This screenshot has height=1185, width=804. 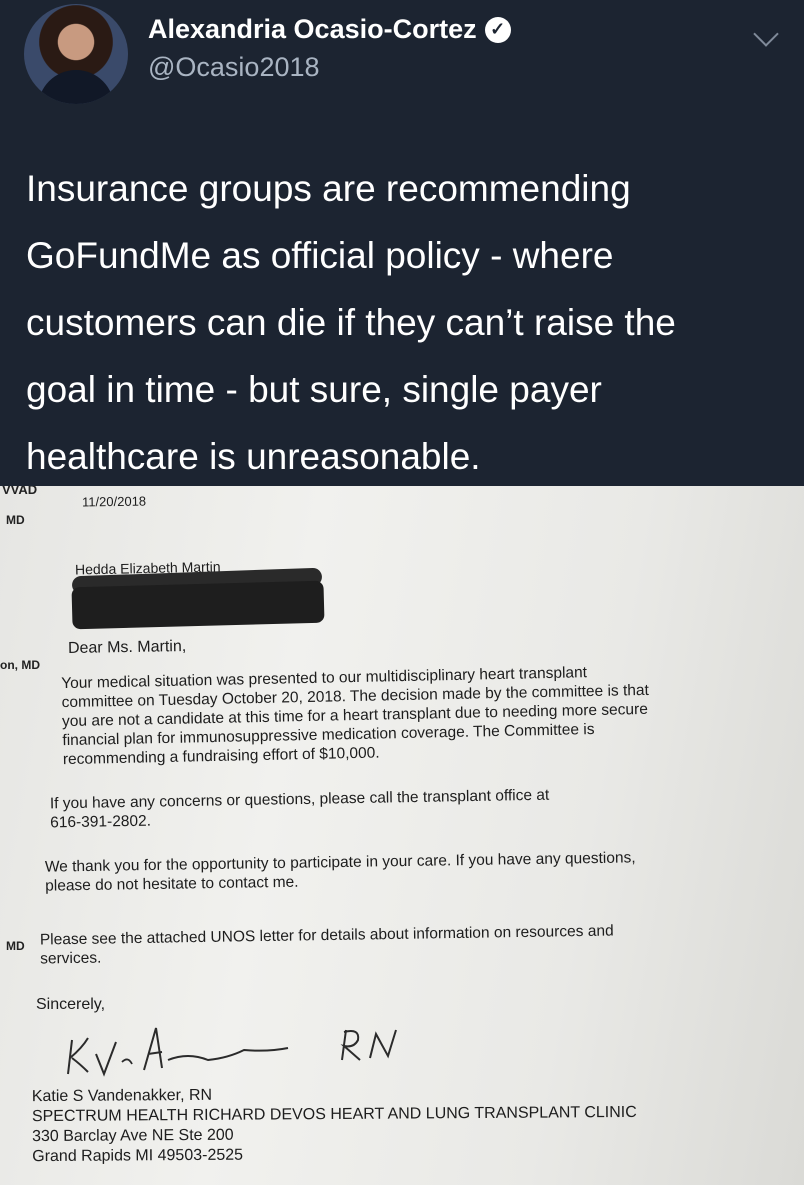 I want to click on redaction-mark, so click(x=198, y=605).